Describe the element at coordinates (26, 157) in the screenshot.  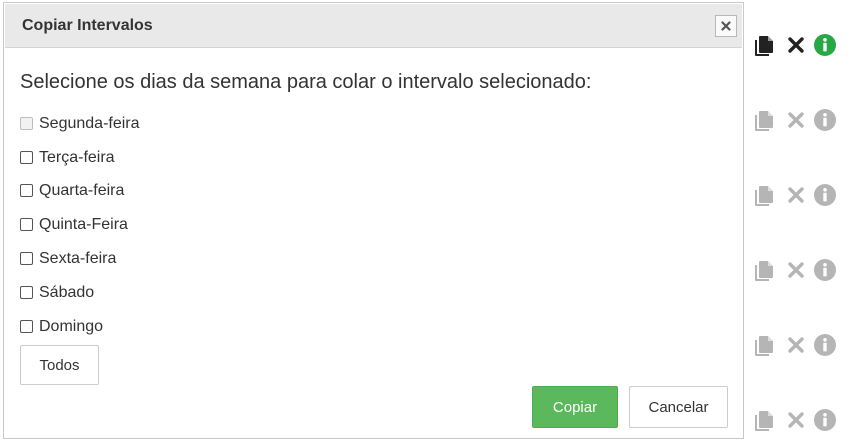
I see `checkbox-terca` at that location.